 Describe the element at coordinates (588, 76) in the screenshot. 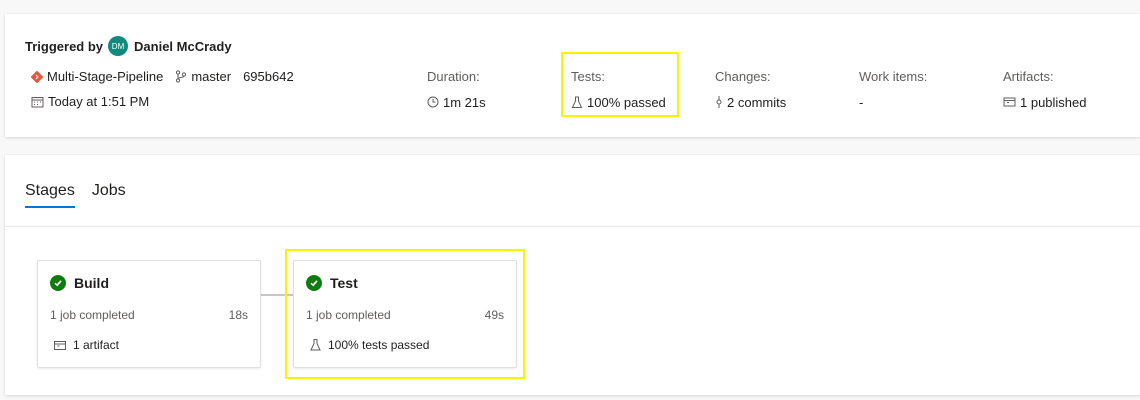

I see `tests-label: Tests:` at that location.